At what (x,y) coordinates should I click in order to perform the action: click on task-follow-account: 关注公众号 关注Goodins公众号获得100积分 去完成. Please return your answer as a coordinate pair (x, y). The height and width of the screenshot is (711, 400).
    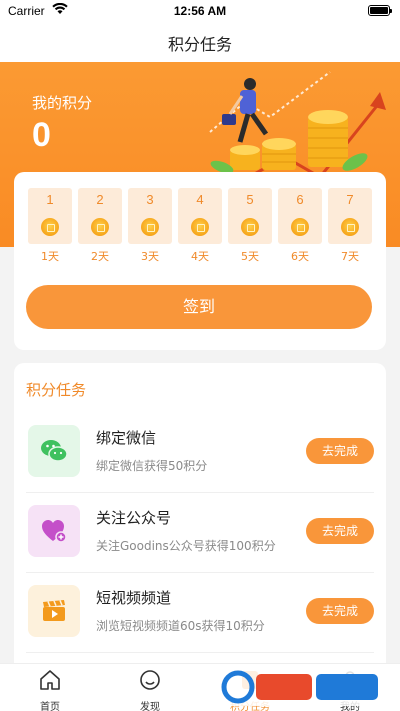
    Looking at the image, I should click on (200, 533).